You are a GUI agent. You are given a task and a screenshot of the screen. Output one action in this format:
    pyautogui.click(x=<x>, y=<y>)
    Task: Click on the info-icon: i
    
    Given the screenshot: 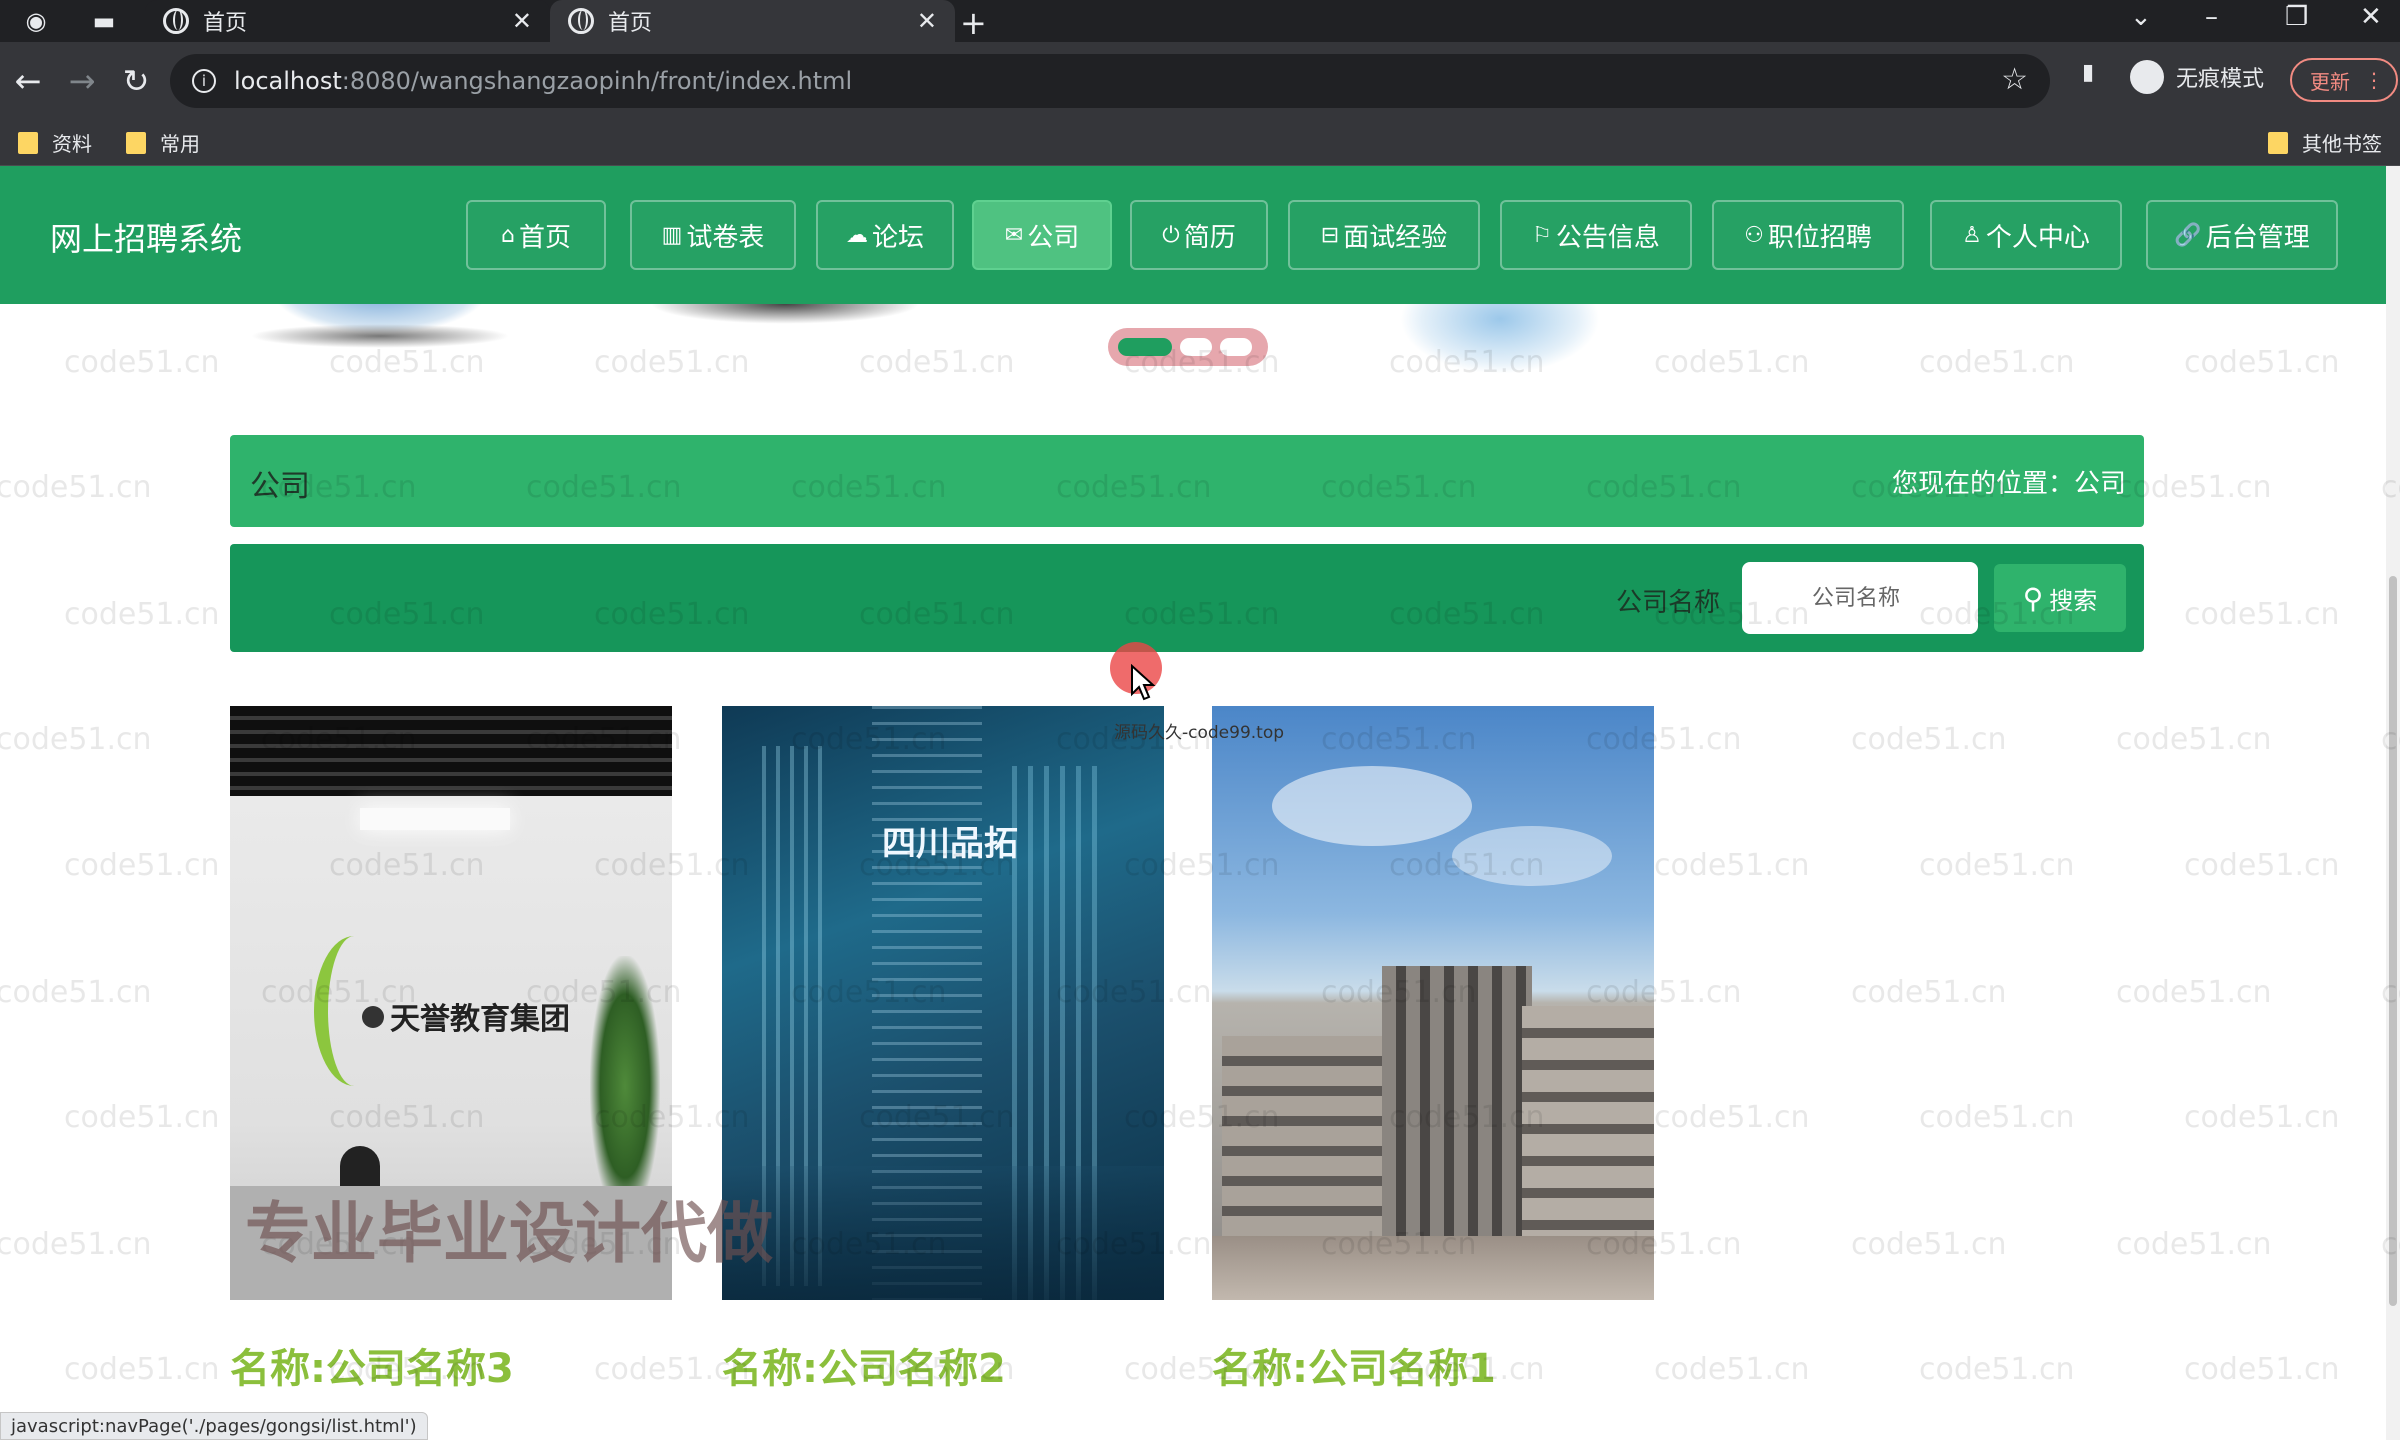 What is the action you would take?
    pyautogui.click(x=204, y=81)
    